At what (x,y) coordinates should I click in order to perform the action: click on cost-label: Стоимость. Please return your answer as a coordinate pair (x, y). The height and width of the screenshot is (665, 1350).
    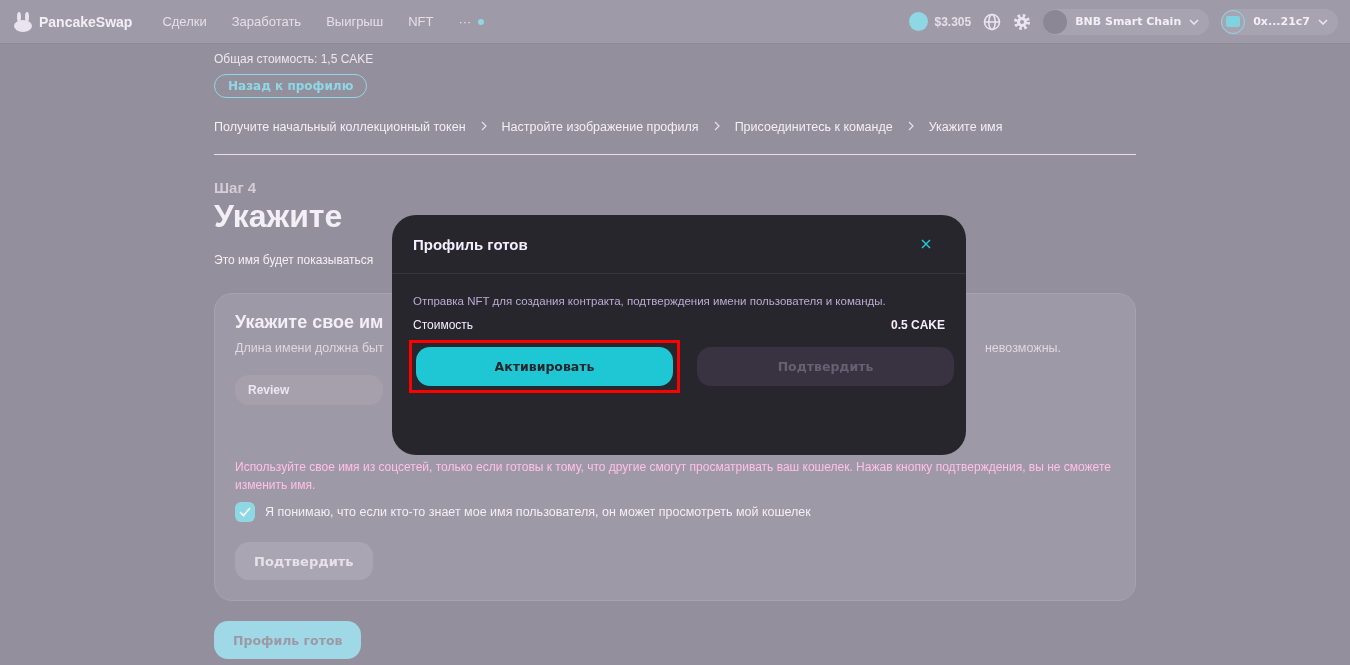
    Looking at the image, I should click on (443, 325).